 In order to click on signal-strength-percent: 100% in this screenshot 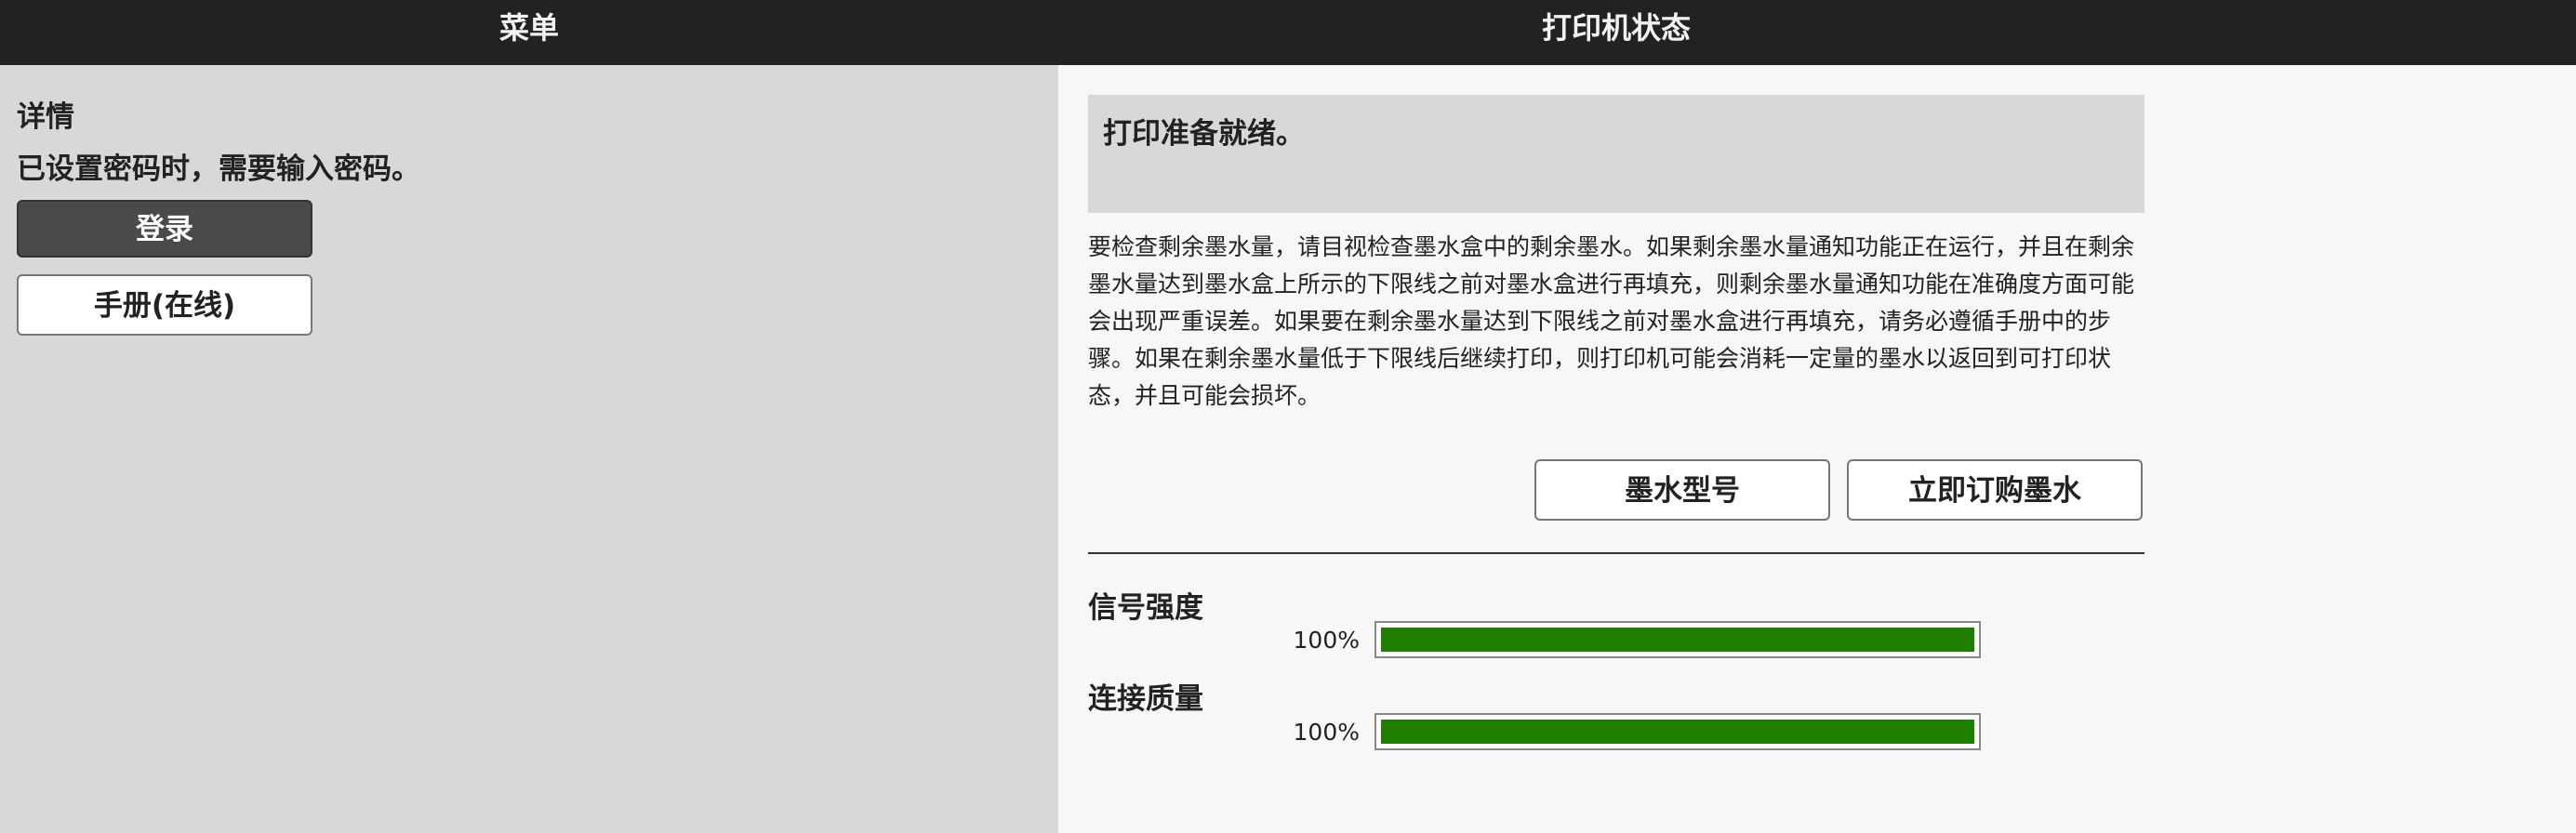, I will do `click(1326, 640)`.